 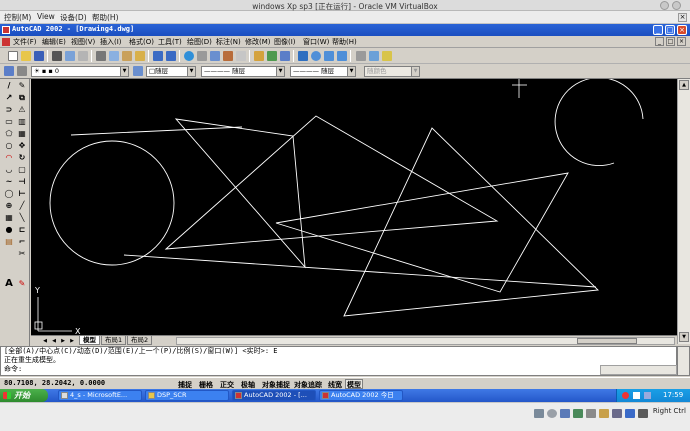 I want to click on help-icon, so click(x=387, y=56).